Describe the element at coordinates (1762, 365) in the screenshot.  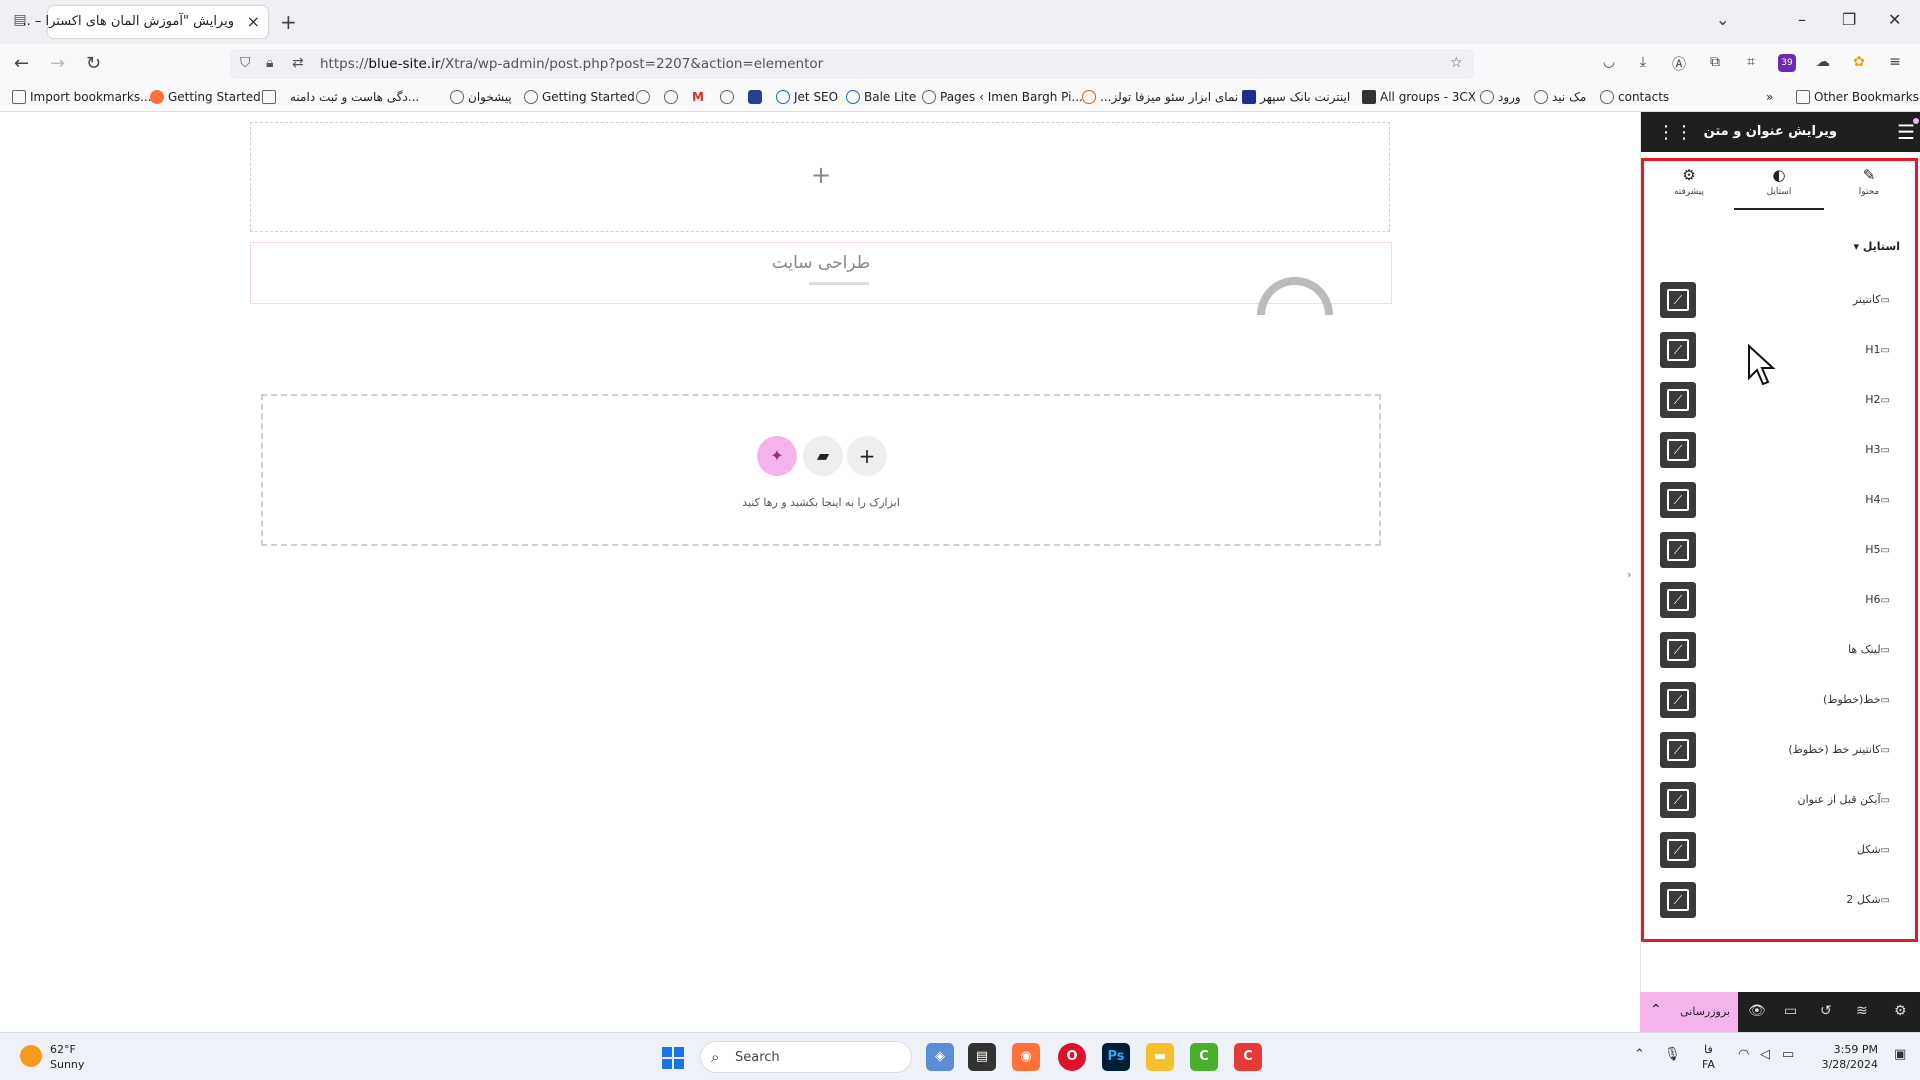
I see `mouse-cursor-icon` at that location.